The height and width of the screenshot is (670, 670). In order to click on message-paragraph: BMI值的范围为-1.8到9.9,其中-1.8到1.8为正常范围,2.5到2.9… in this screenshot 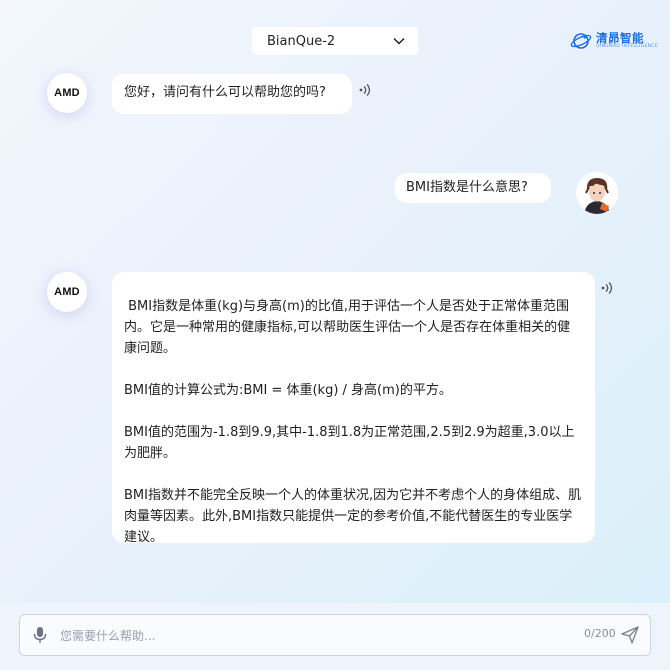, I will do `click(349, 443)`.